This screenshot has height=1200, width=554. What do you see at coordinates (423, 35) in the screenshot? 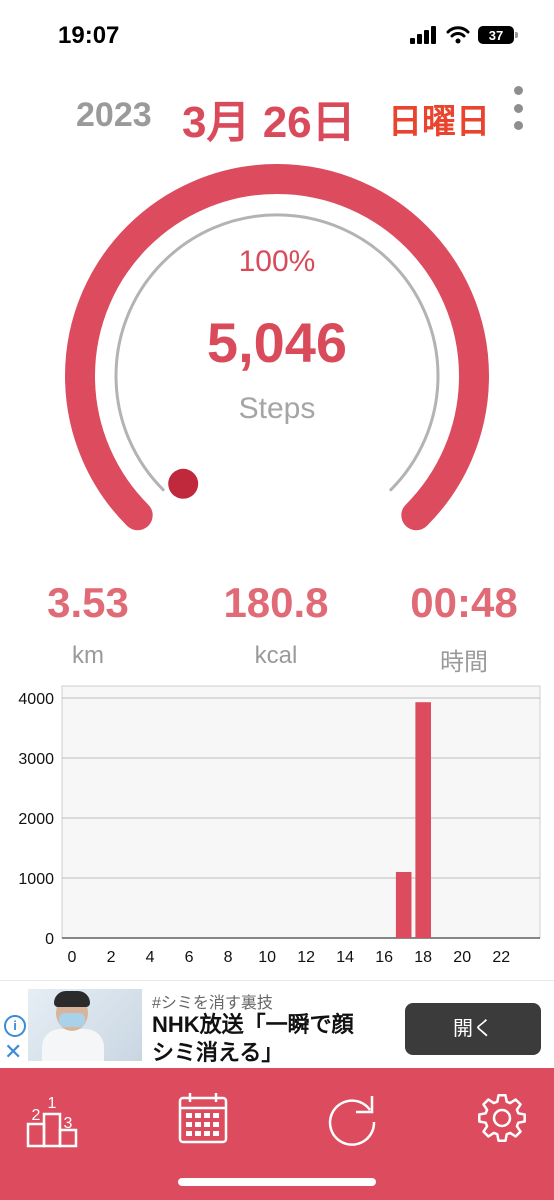
I see `cellular-signal-icon` at bounding box center [423, 35].